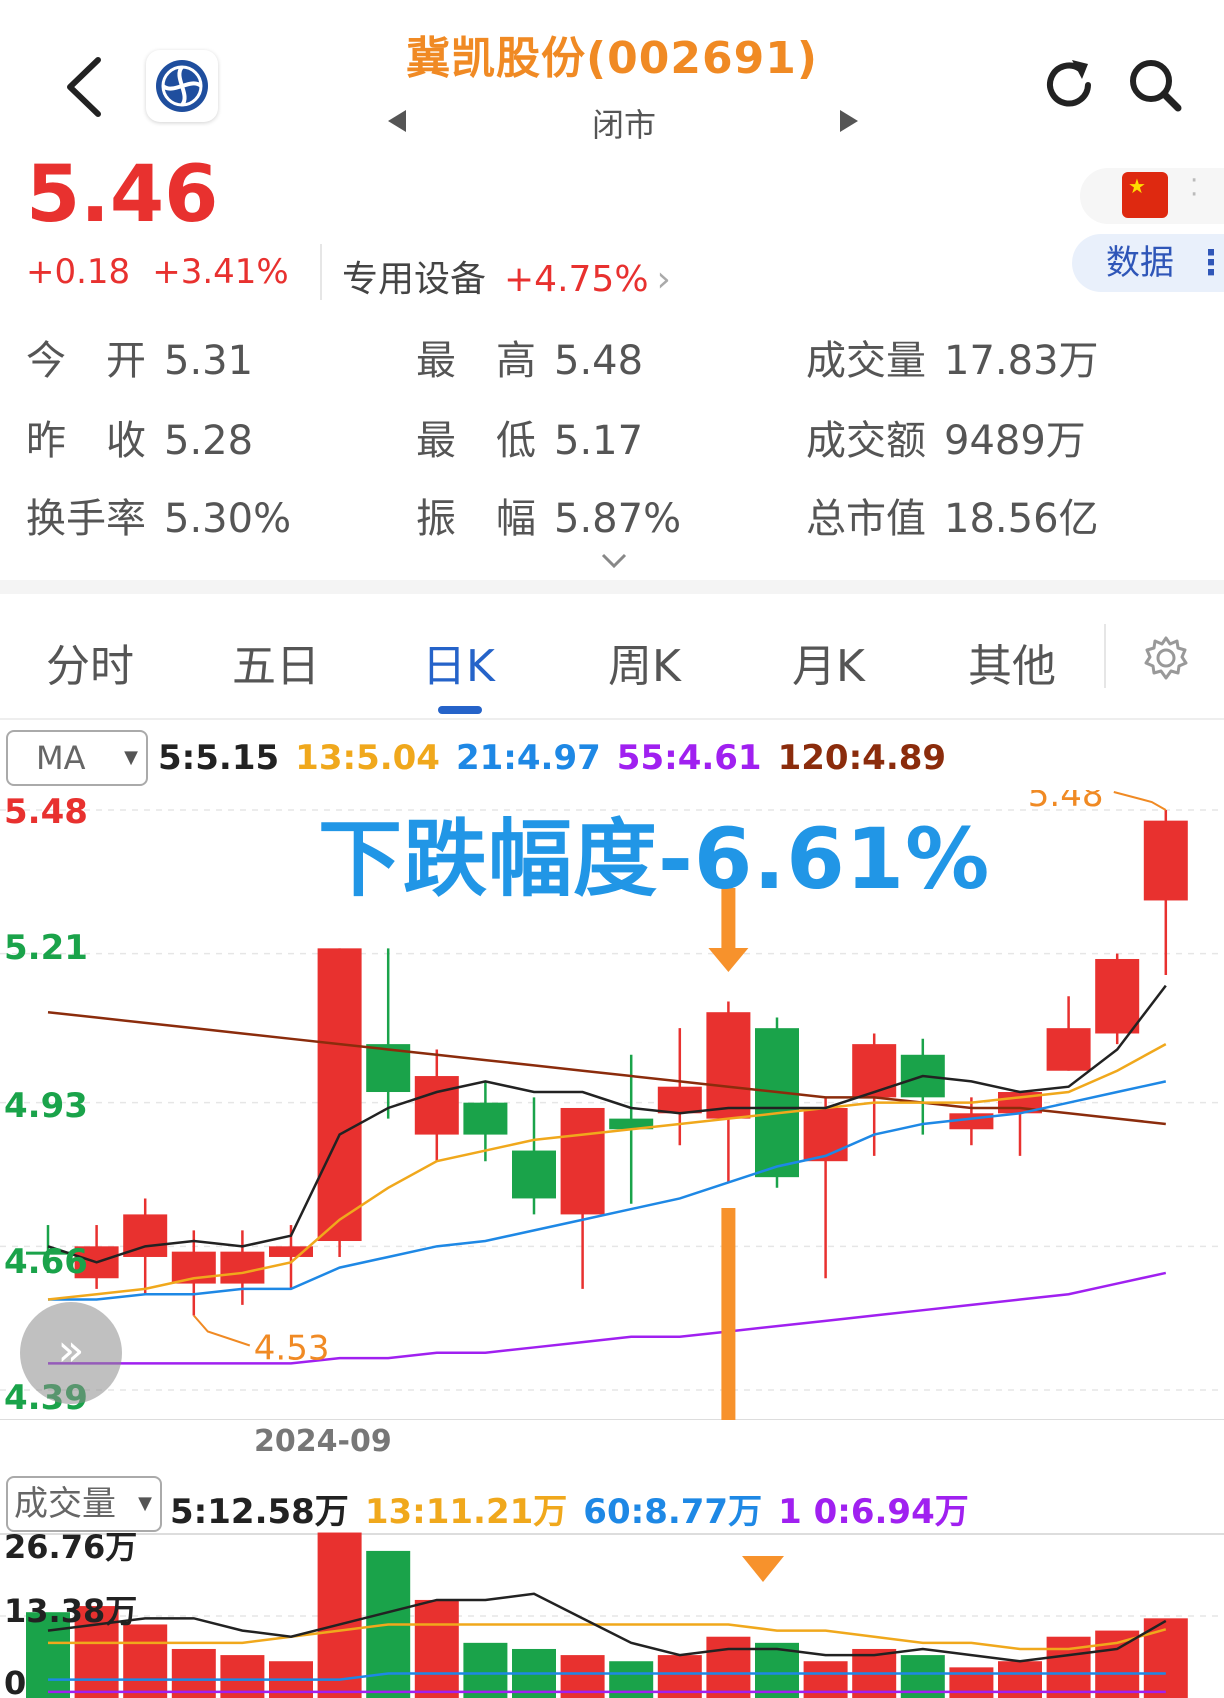 The image size is (1224, 1698). What do you see at coordinates (219, 758) in the screenshot?
I see `ma-legend-5: 5:5.15` at bounding box center [219, 758].